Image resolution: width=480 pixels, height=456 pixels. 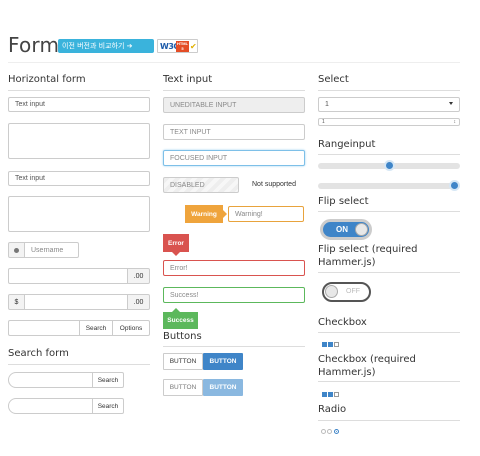 What do you see at coordinates (79, 104) in the screenshot?
I see `text-input-1: Text input` at bounding box center [79, 104].